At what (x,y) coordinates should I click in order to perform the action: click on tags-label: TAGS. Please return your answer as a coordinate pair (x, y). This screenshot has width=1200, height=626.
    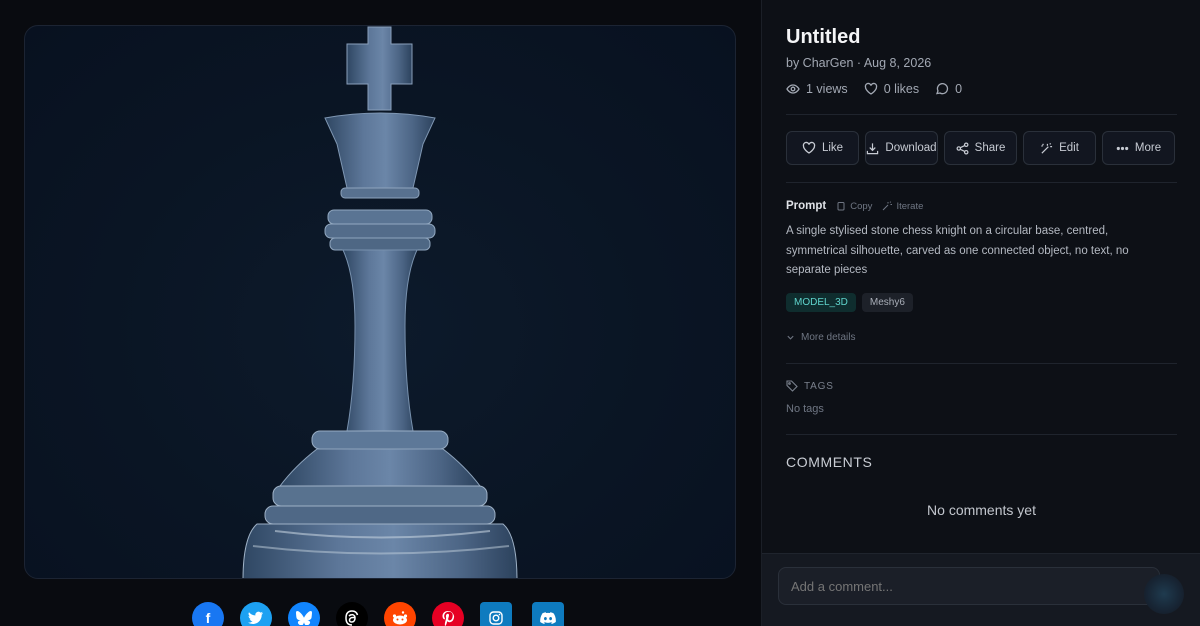
    Looking at the image, I should click on (819, 386).